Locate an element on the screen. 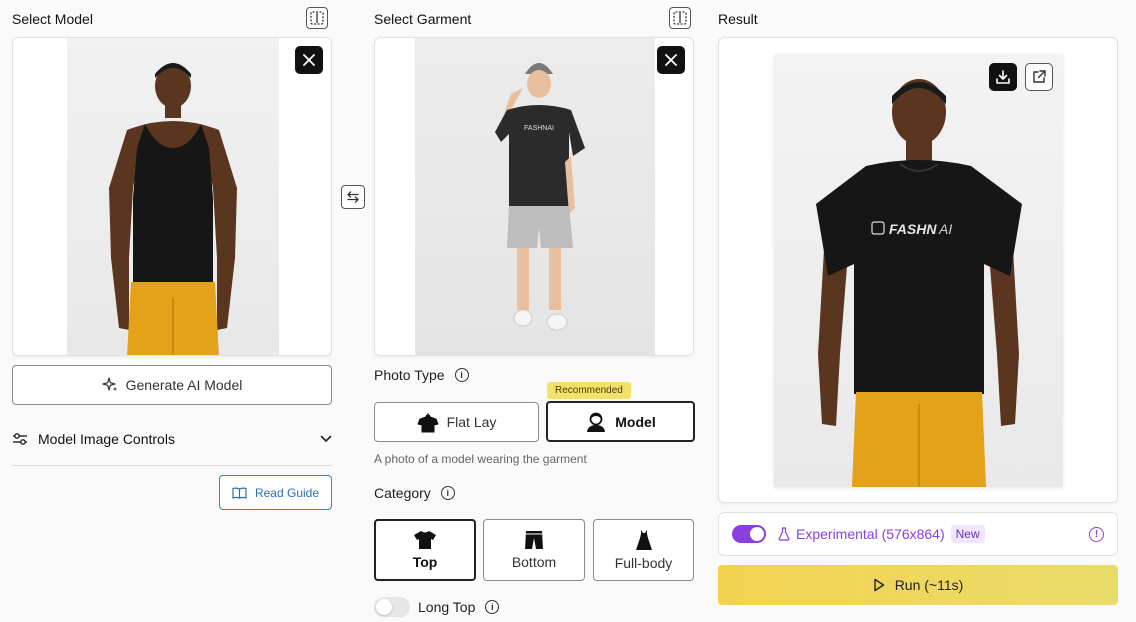 The image size is (1136, 622). run-label: Run (~11s) is located at coordinates (929, 585).